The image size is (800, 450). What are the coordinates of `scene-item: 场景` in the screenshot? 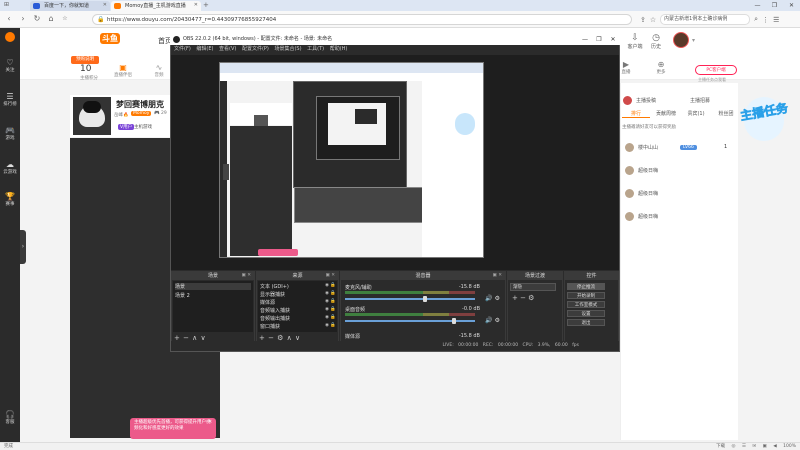 It's located at (213, 286).